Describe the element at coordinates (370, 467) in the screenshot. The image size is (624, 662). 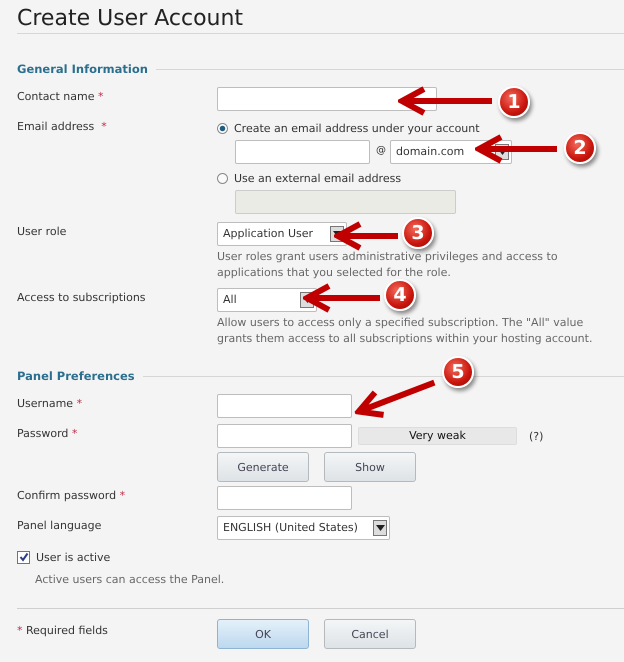
I see `password-button: Show` at that location.